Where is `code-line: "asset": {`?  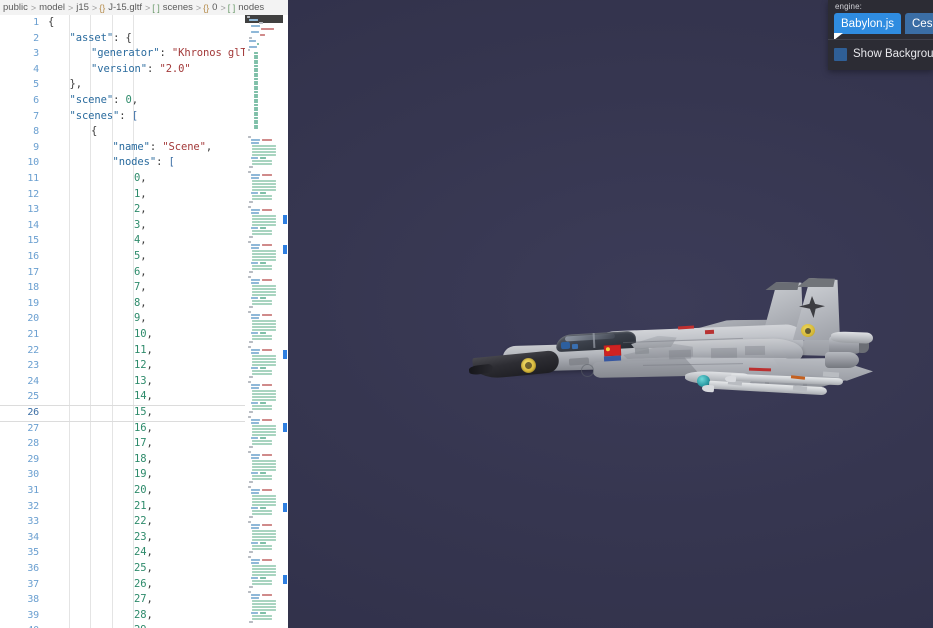
code-line: "asset": { is located at coordinates (101, 39).